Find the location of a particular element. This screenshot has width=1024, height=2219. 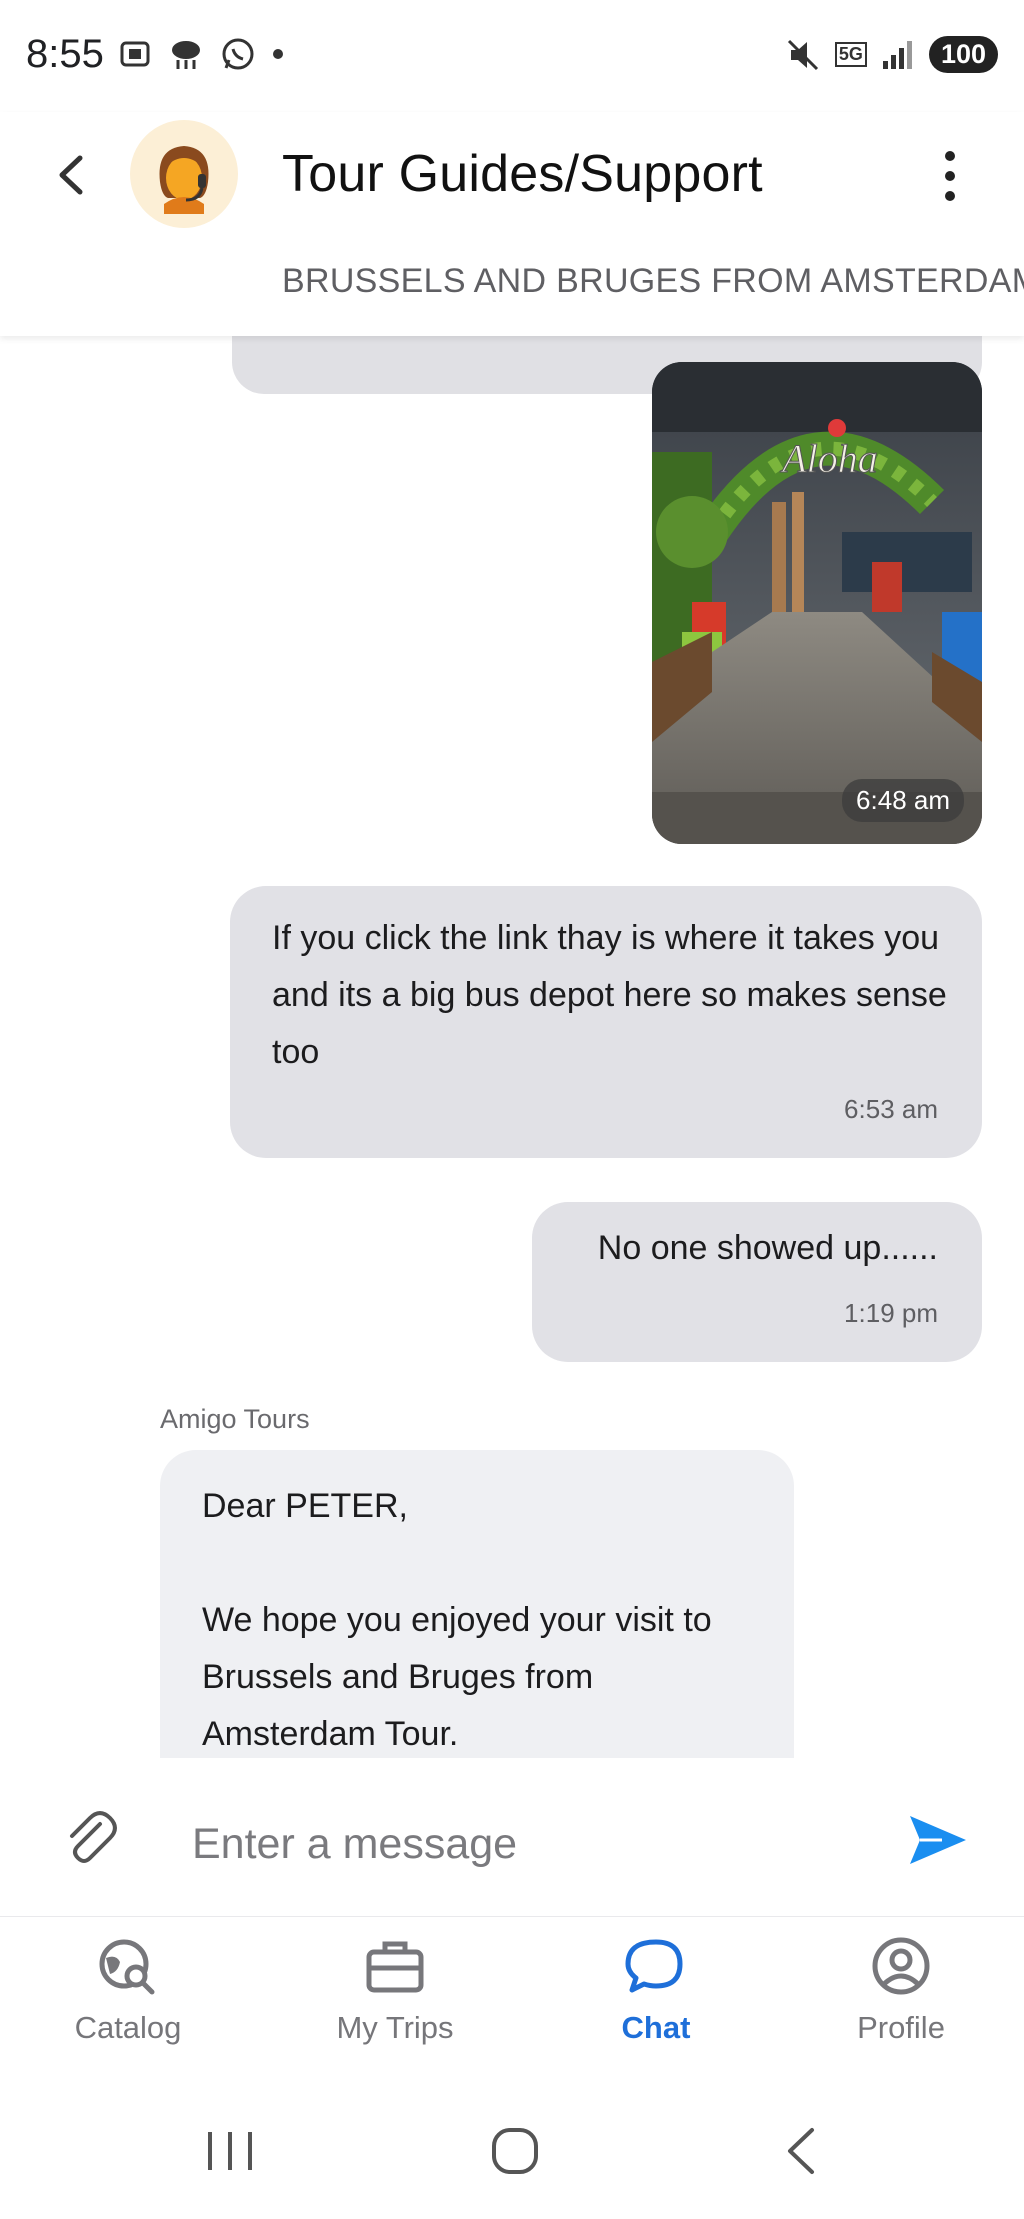

battery-indicator: 100 is located at coordinates (963, 54).